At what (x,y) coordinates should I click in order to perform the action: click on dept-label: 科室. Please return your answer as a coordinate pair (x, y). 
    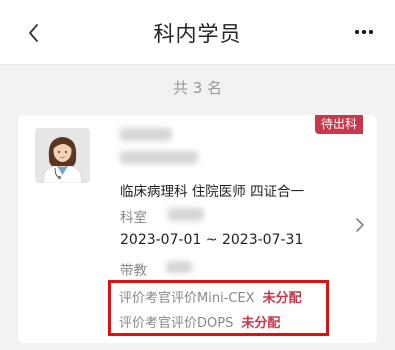
    Looking at the image, I should click on (133, 218).